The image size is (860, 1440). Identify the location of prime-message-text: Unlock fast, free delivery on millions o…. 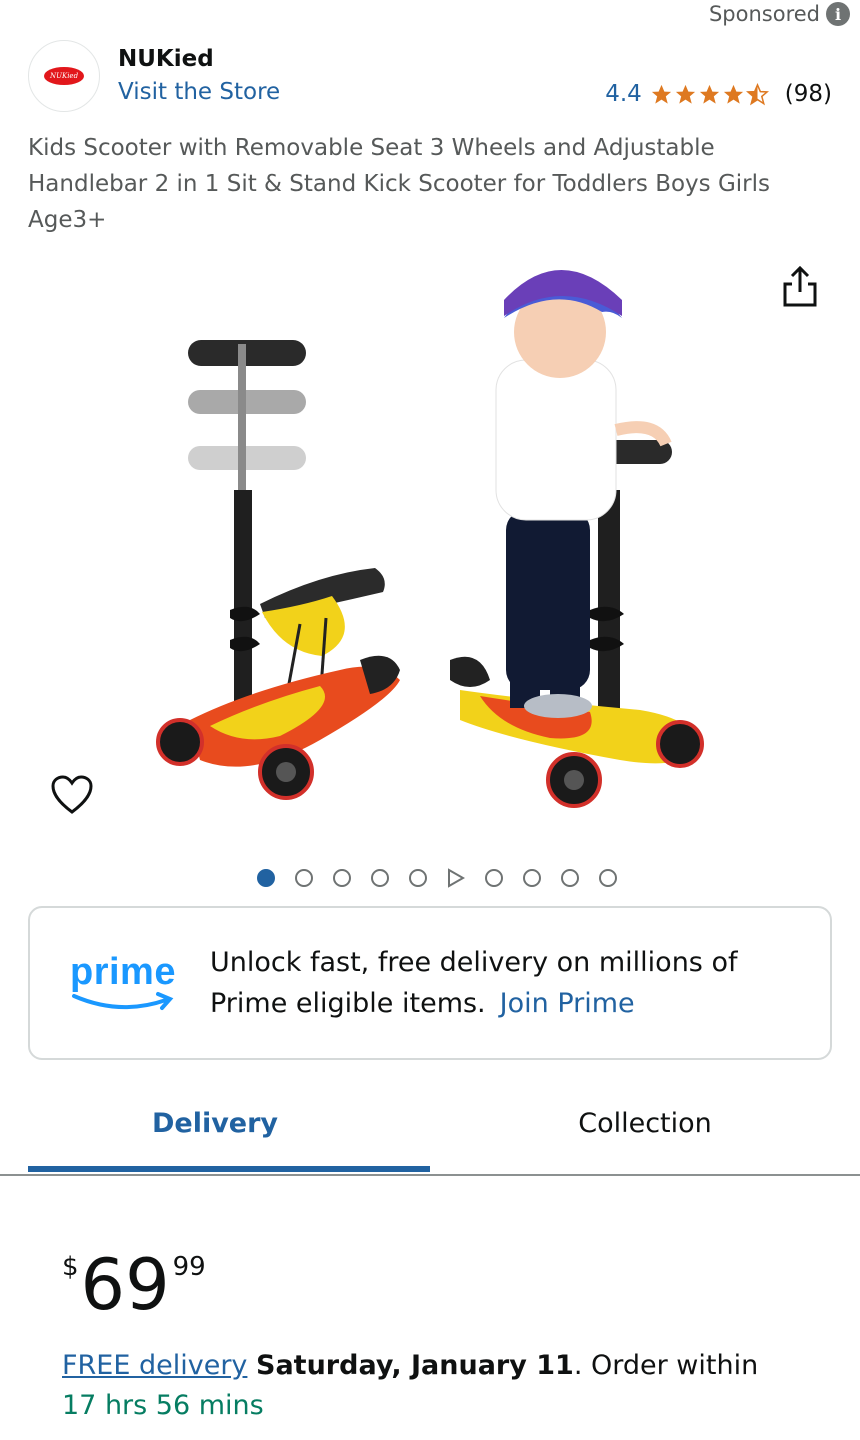
(474, 983).